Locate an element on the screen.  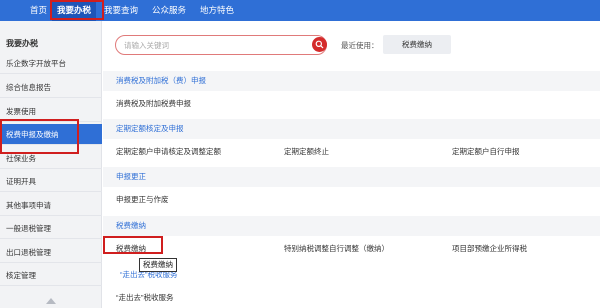
sidebar-item-other-application: 其他事项申请 is located at coordinates (51, 205).